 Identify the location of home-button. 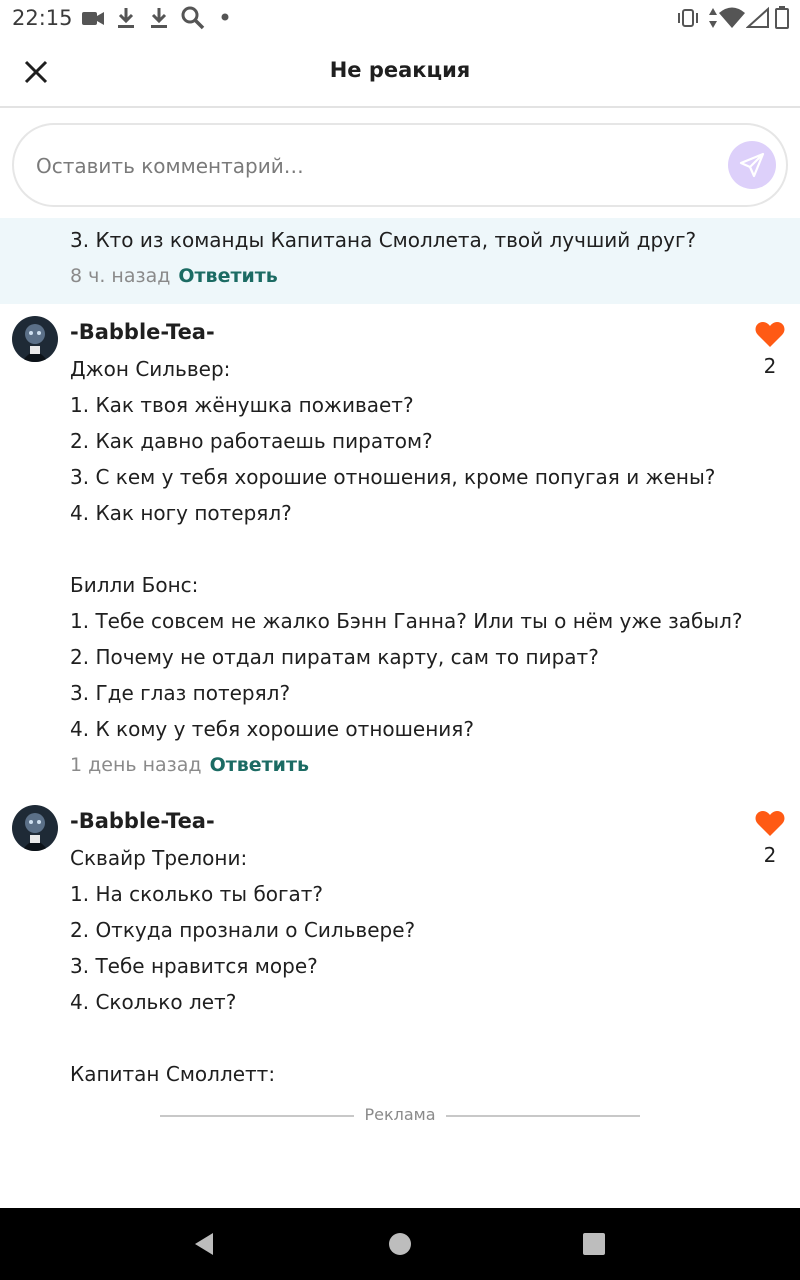
(400, 1244).